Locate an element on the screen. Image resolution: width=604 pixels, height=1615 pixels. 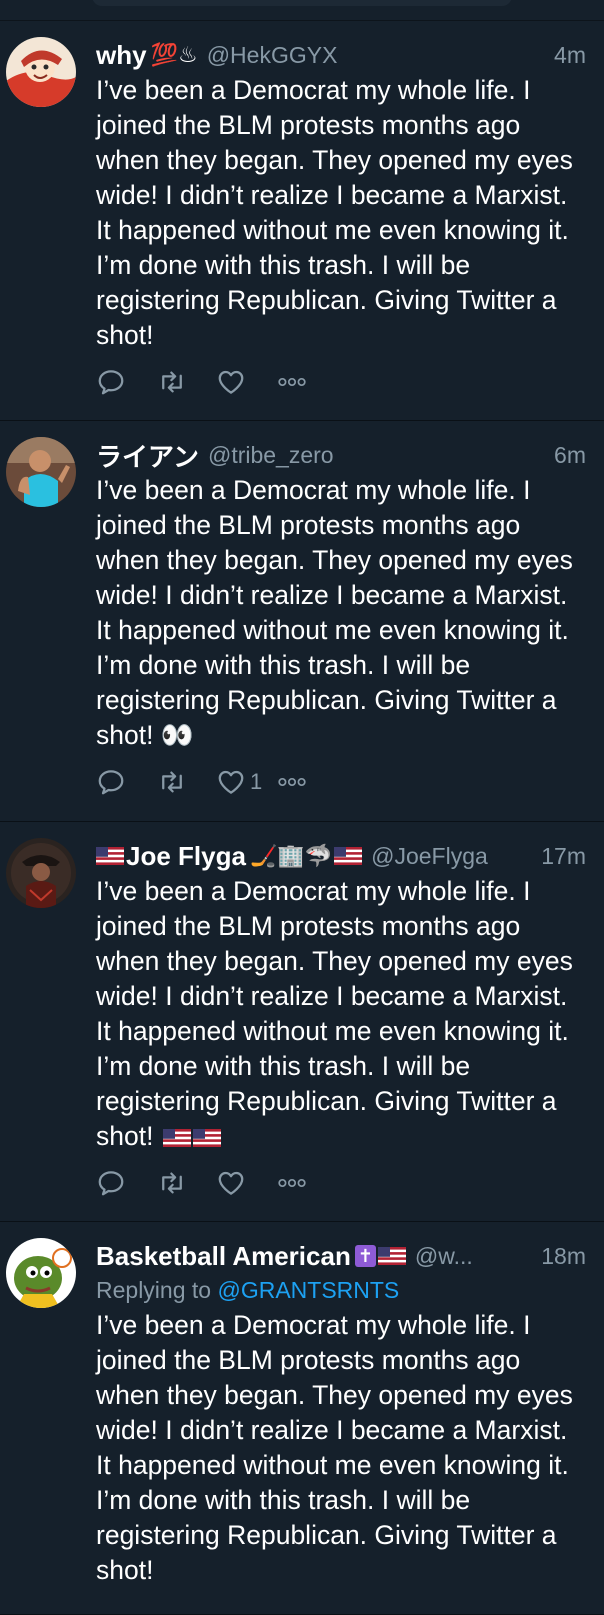
tweet-header: Basketball American ✝ @w... 18m is located at coordinates (341, 1256).